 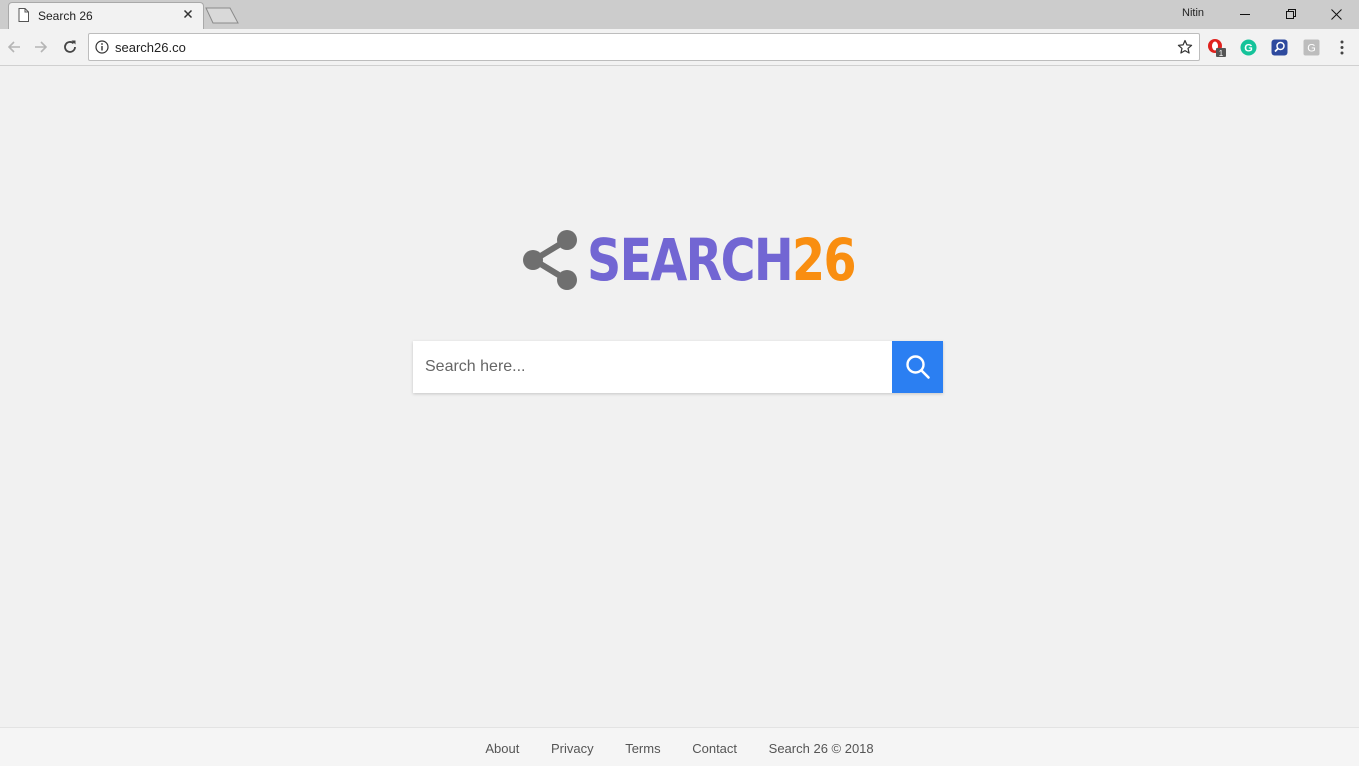 I want to click on info-icon, so click(x=102, y=47).